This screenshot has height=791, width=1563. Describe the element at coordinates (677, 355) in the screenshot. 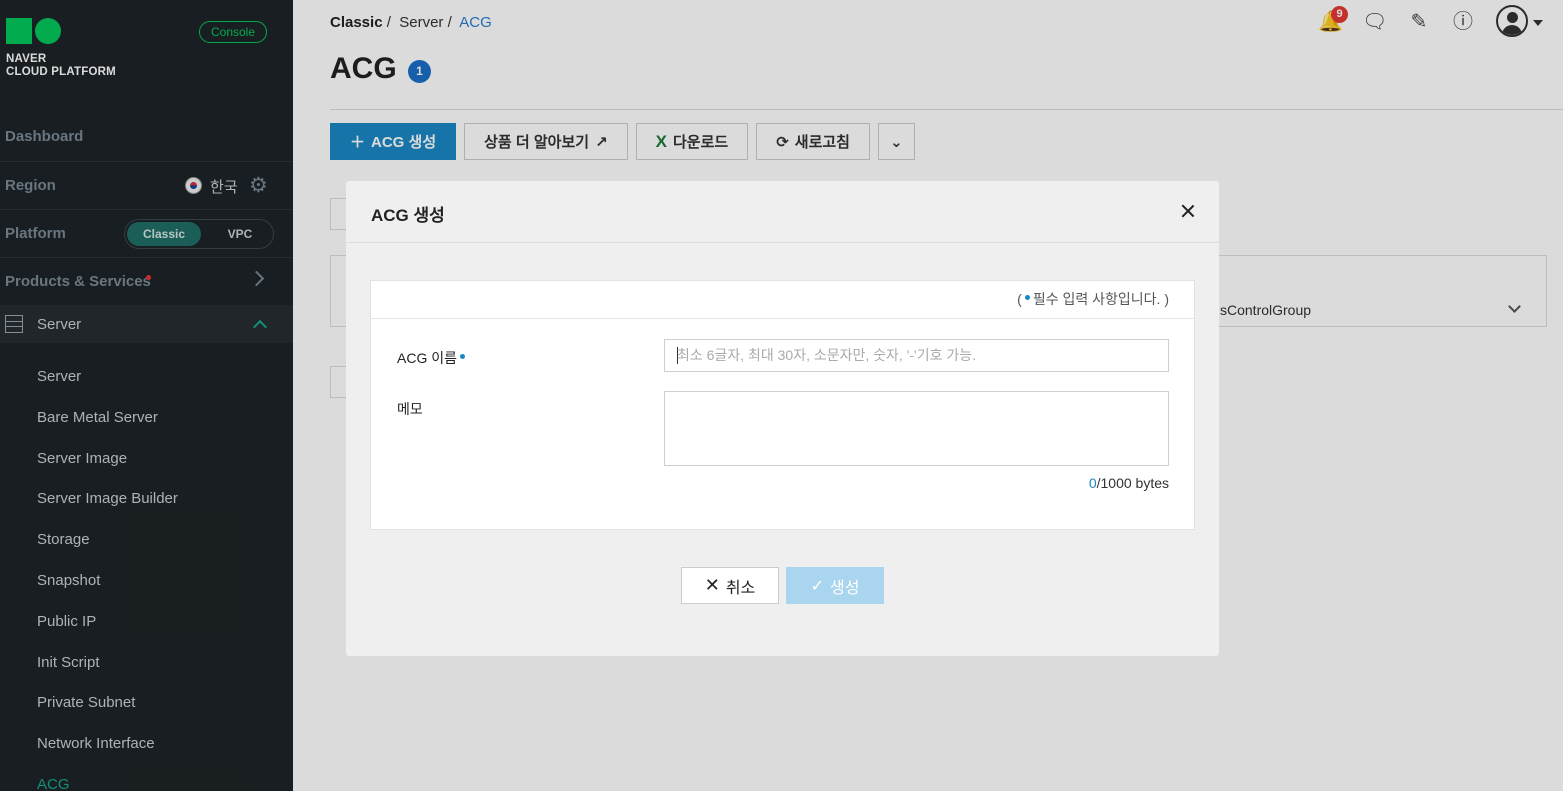

I see `text-cursor` at that location.